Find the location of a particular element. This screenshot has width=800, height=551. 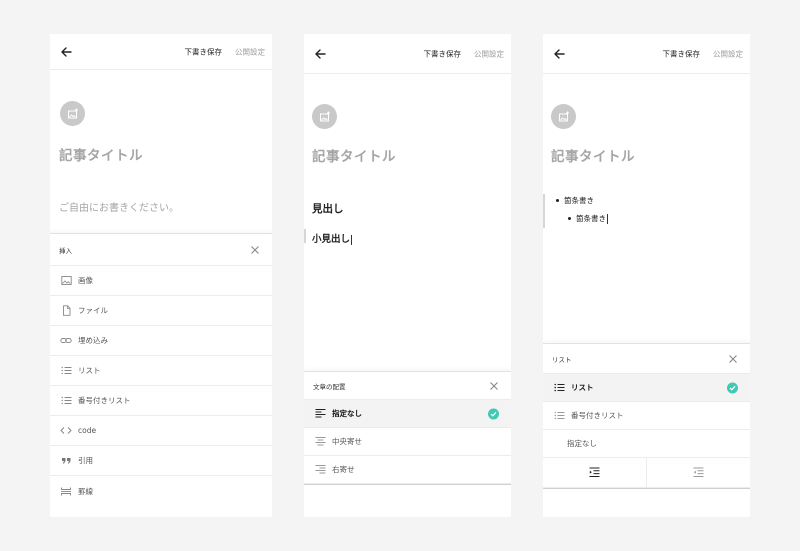

align-left-icon is located at coordinates (320, 414).